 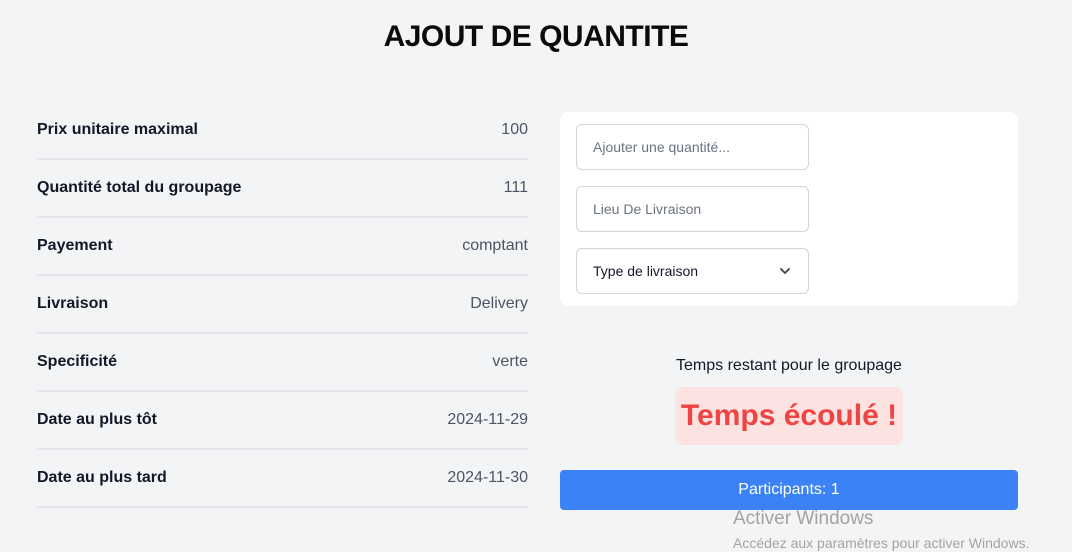 I want to click on detail-row-total-quantity: Quantité total du groupage 111, so click(x=282, y=189).